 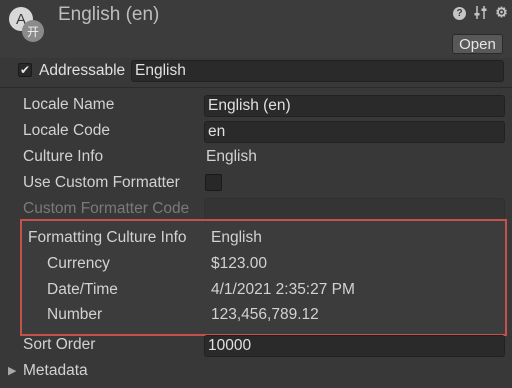 I want to click on addressable-checkbox: ✔, so click(x=25, y=70).